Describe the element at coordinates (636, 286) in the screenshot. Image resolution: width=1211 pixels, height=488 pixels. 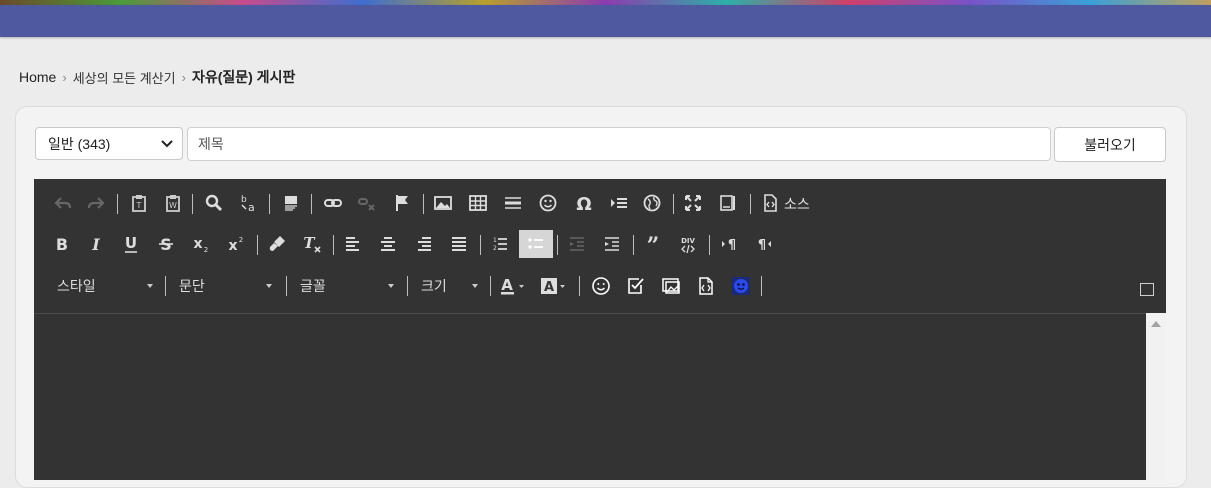
I see `checkbox-icon` at that location.